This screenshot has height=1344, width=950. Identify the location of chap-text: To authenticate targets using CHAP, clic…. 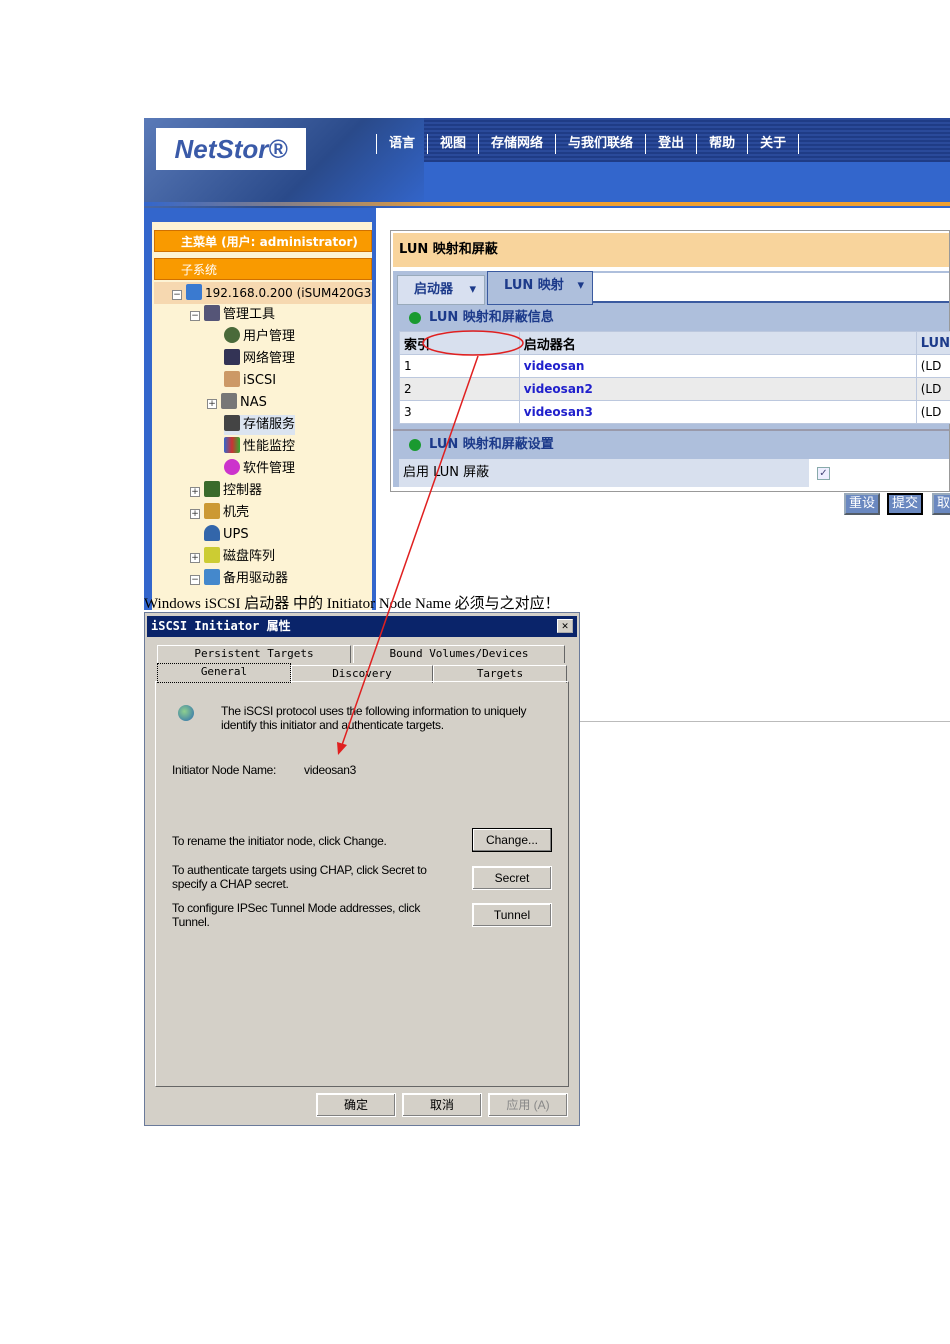
(299, 877).